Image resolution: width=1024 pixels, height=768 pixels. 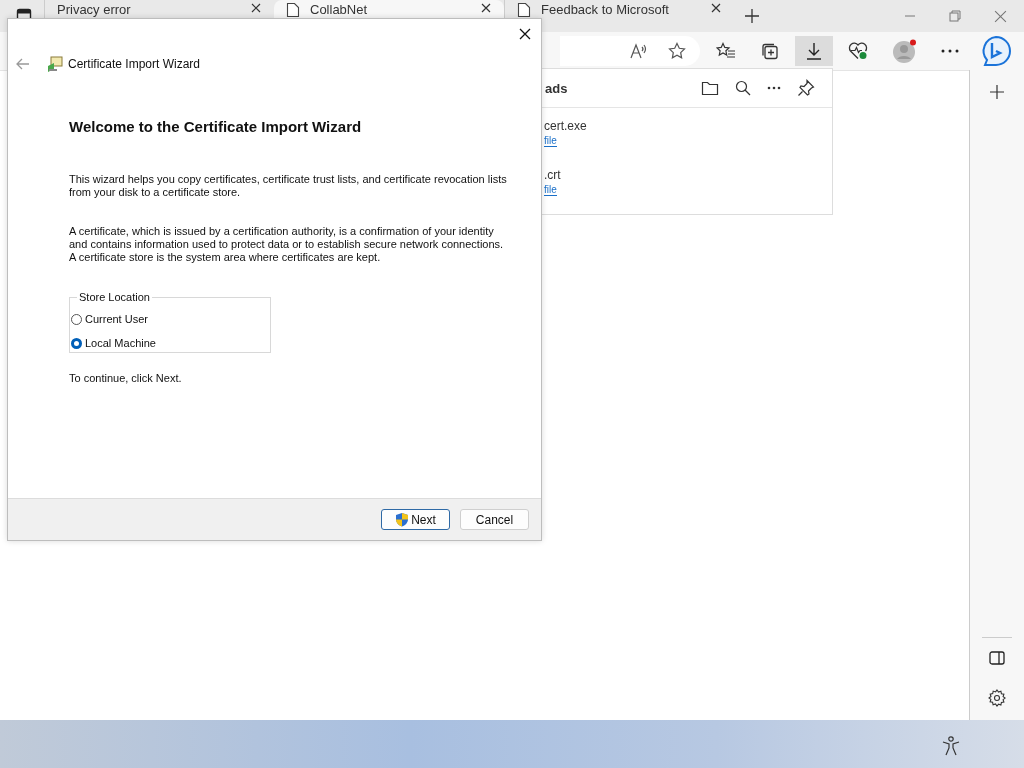 I want to click on radio-option: Current User, so click(x=165, y=319).